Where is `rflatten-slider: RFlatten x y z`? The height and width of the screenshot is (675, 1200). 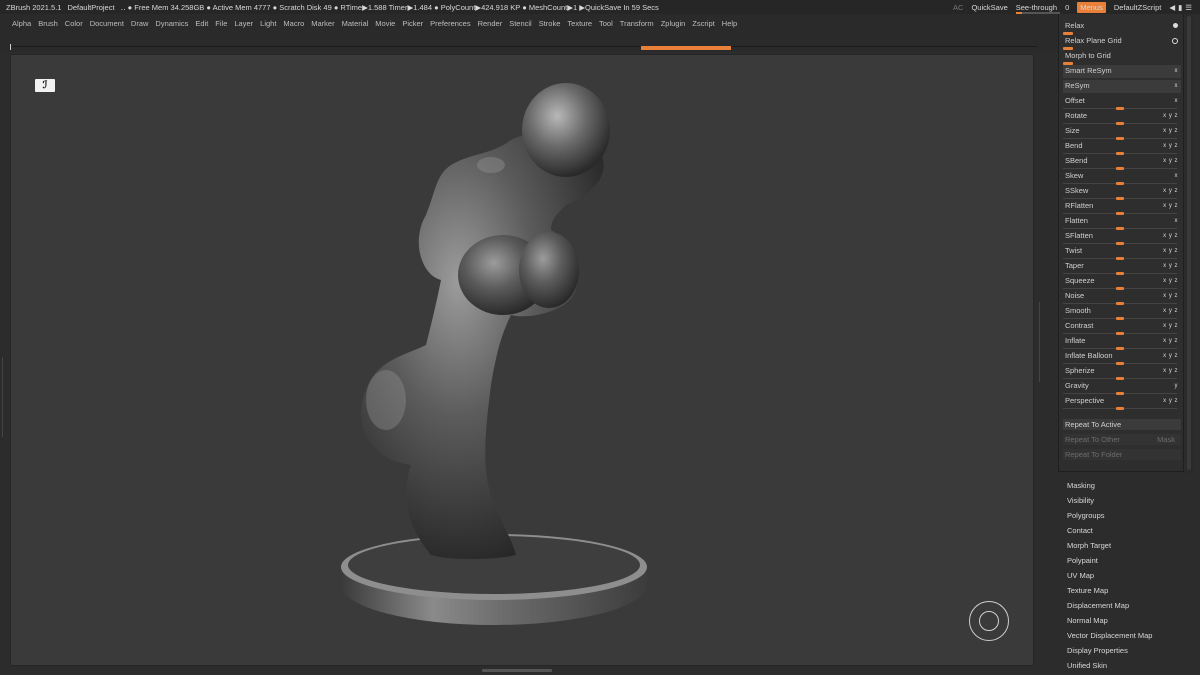 rflatten-slider: RFlatten x y z is located at coordinates (1122, 207).